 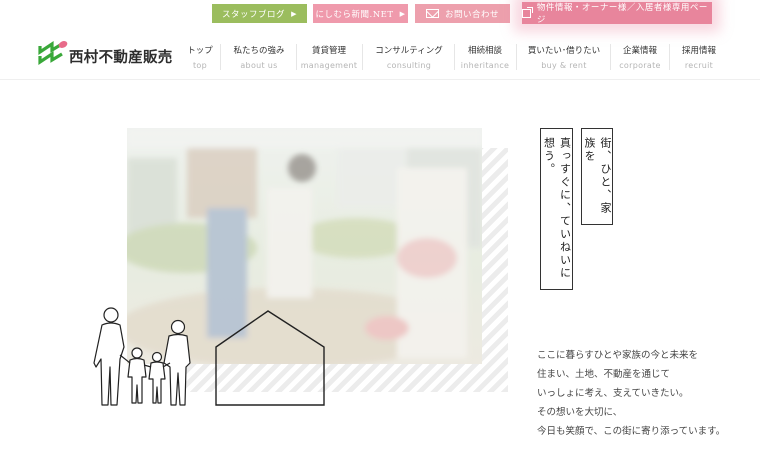 I want to click on paragraph-line: 住まい、土地、不動産を通じて, so click(x=604, y=374).